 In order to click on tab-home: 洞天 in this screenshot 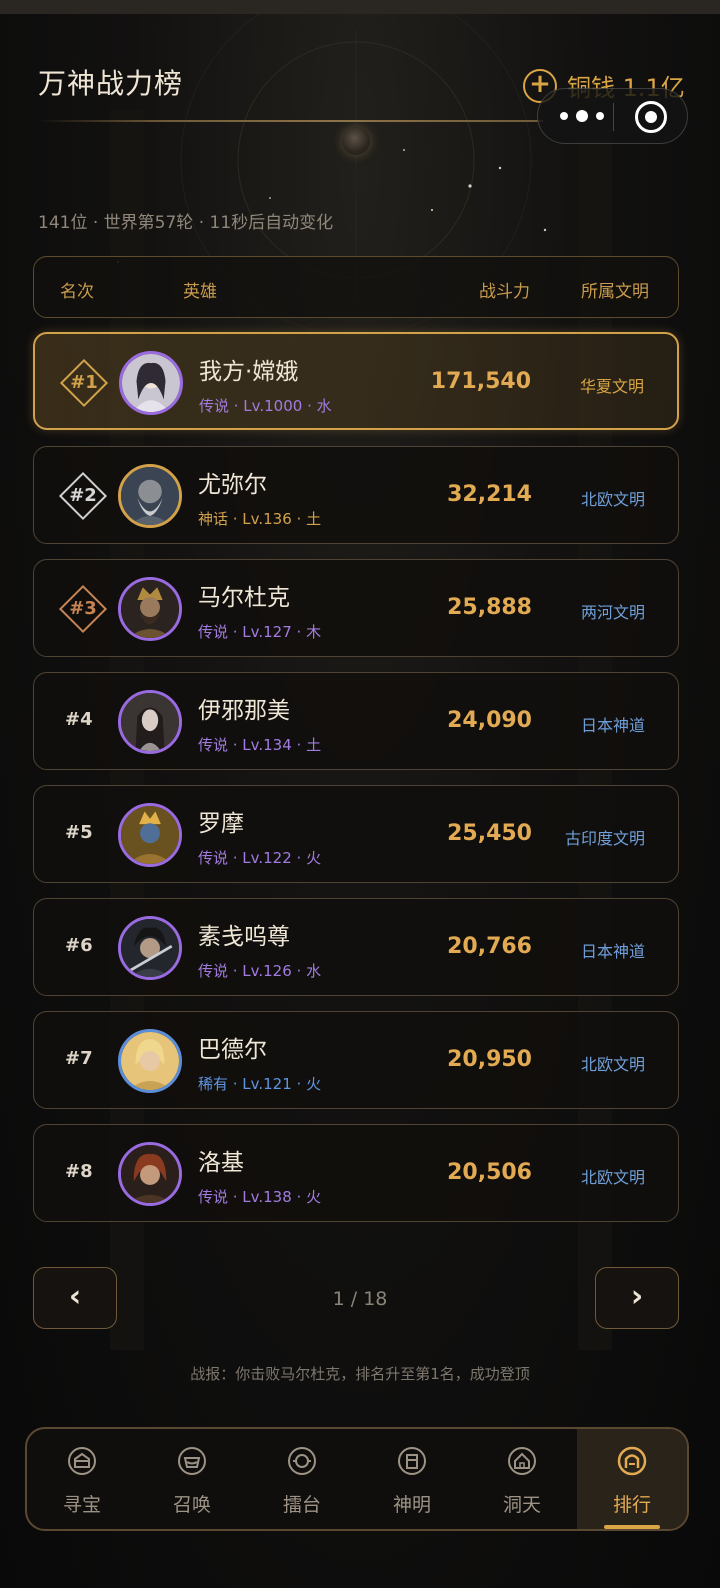, I will do `click(522, 1479)`.